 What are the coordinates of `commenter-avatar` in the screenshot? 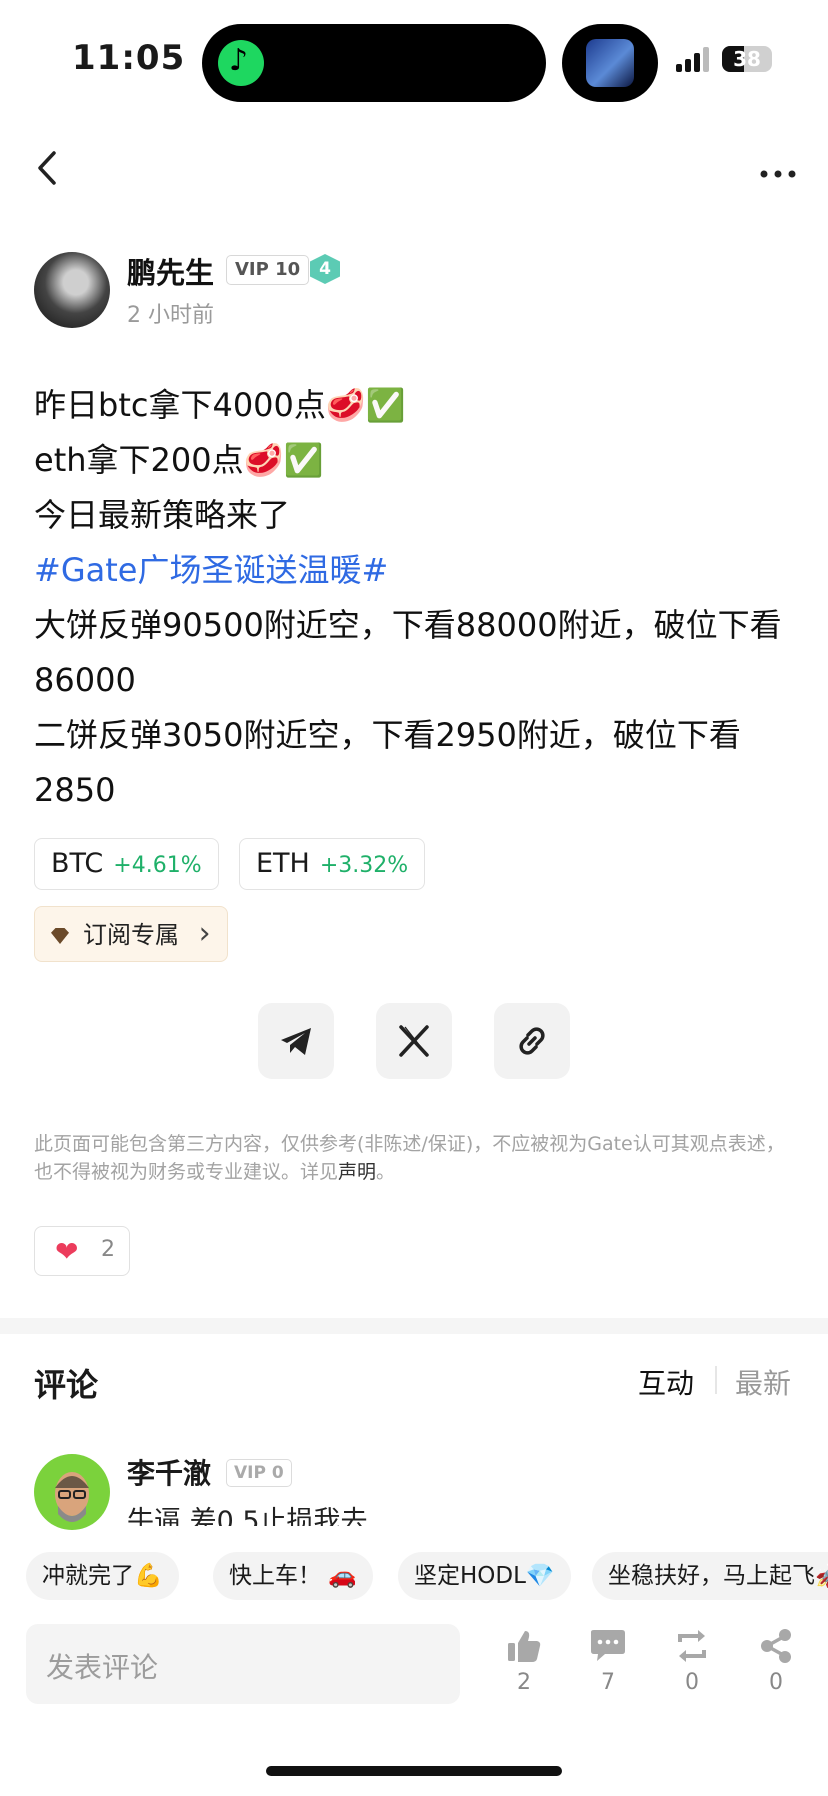 It's located at (72, 1492).